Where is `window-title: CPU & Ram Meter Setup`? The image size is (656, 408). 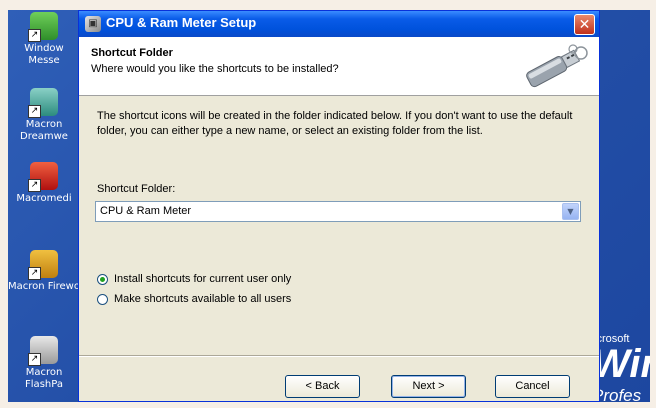 window-title: CPU & Ram Meter Setup is located at coordinates (181, 22).